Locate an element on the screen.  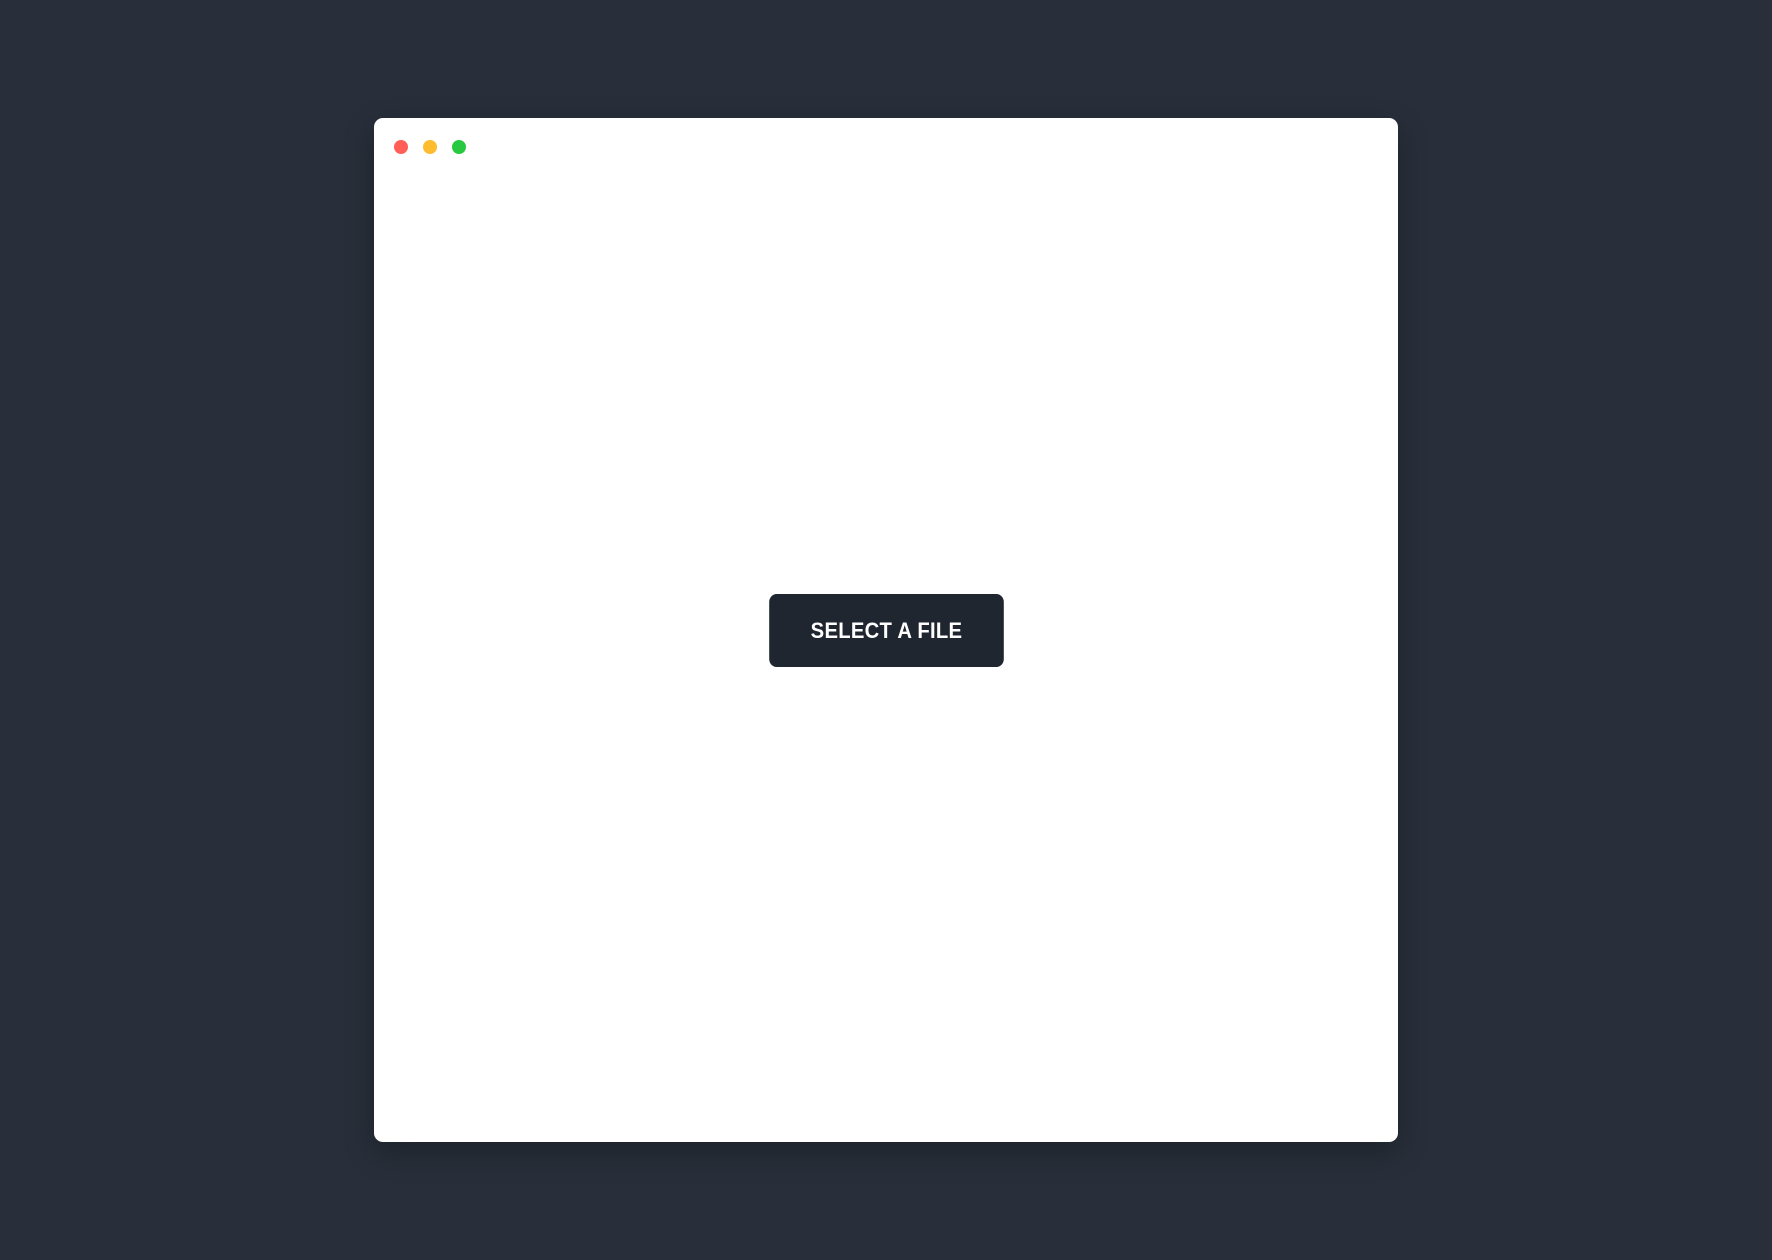
zoom-button is located at coordinates (459, 147).